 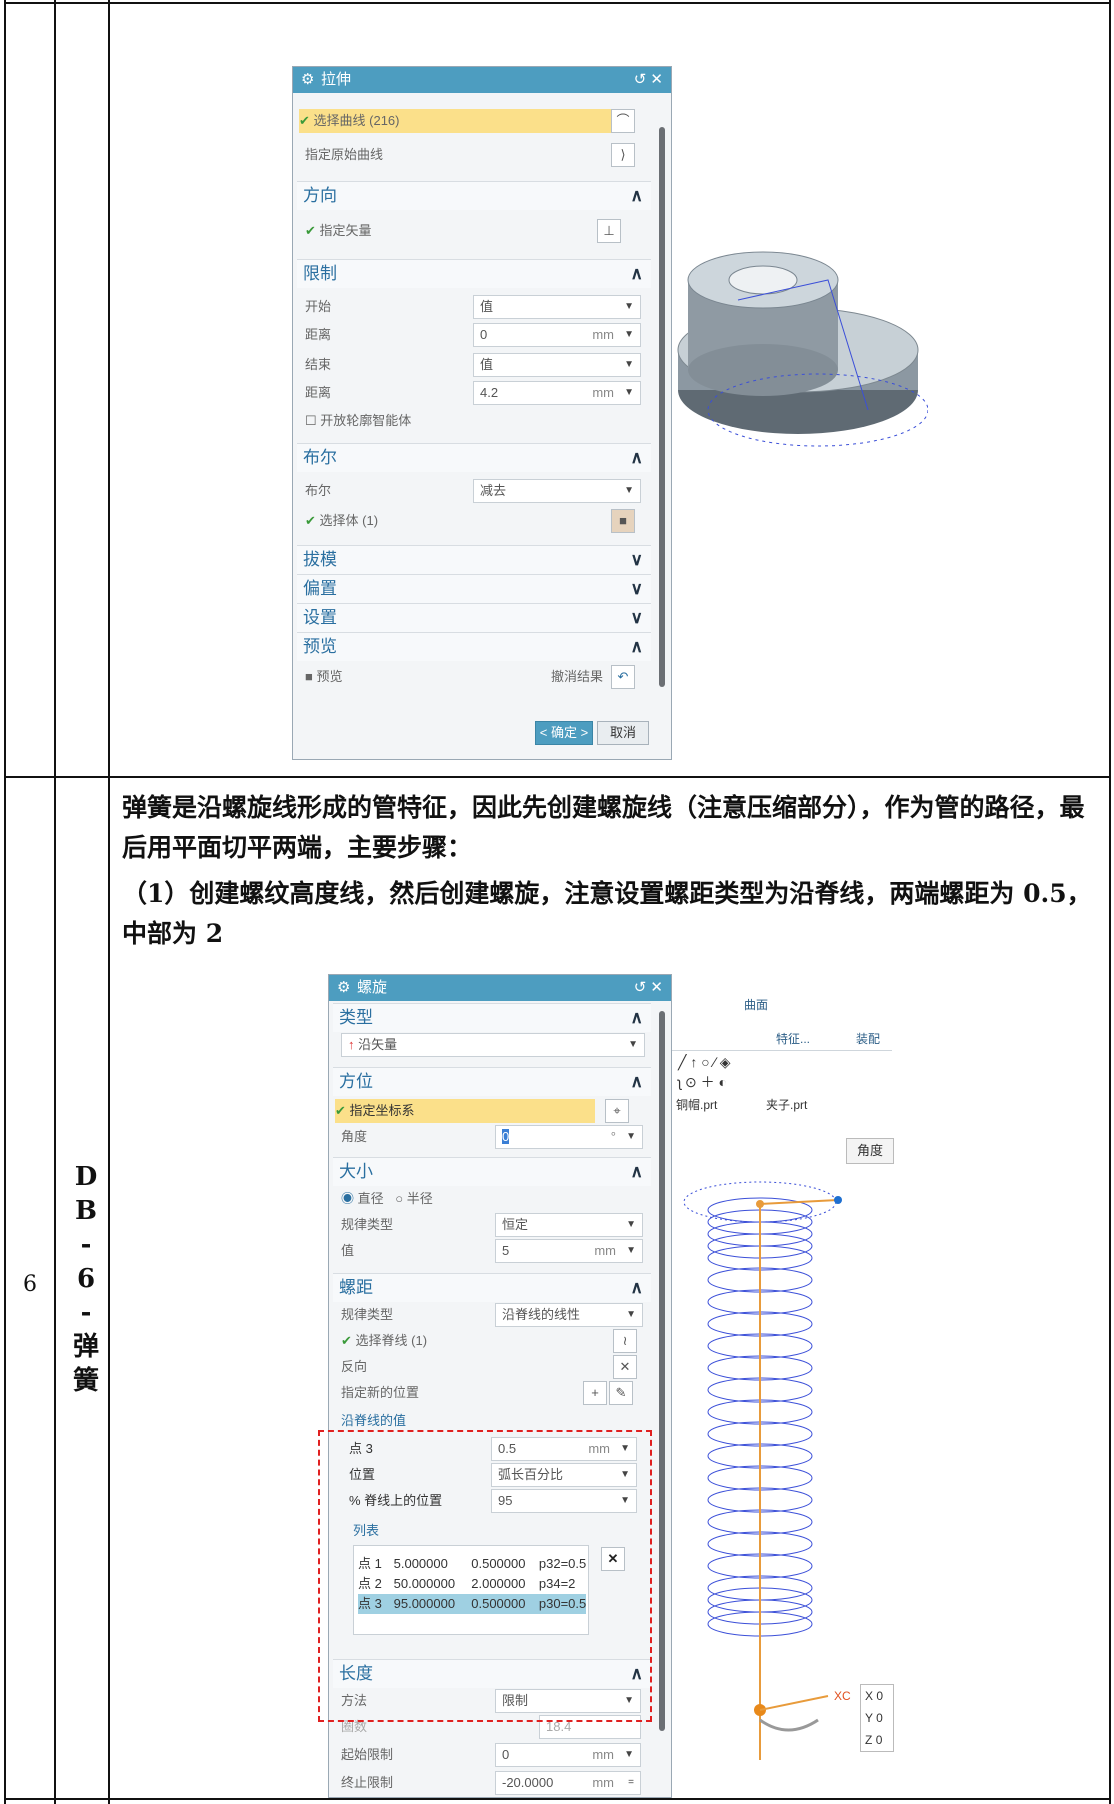 What do you see at coordinates (623, 733) in the screenshot?
I see `cancel-button: 取消` at bounding box center [623, 733].